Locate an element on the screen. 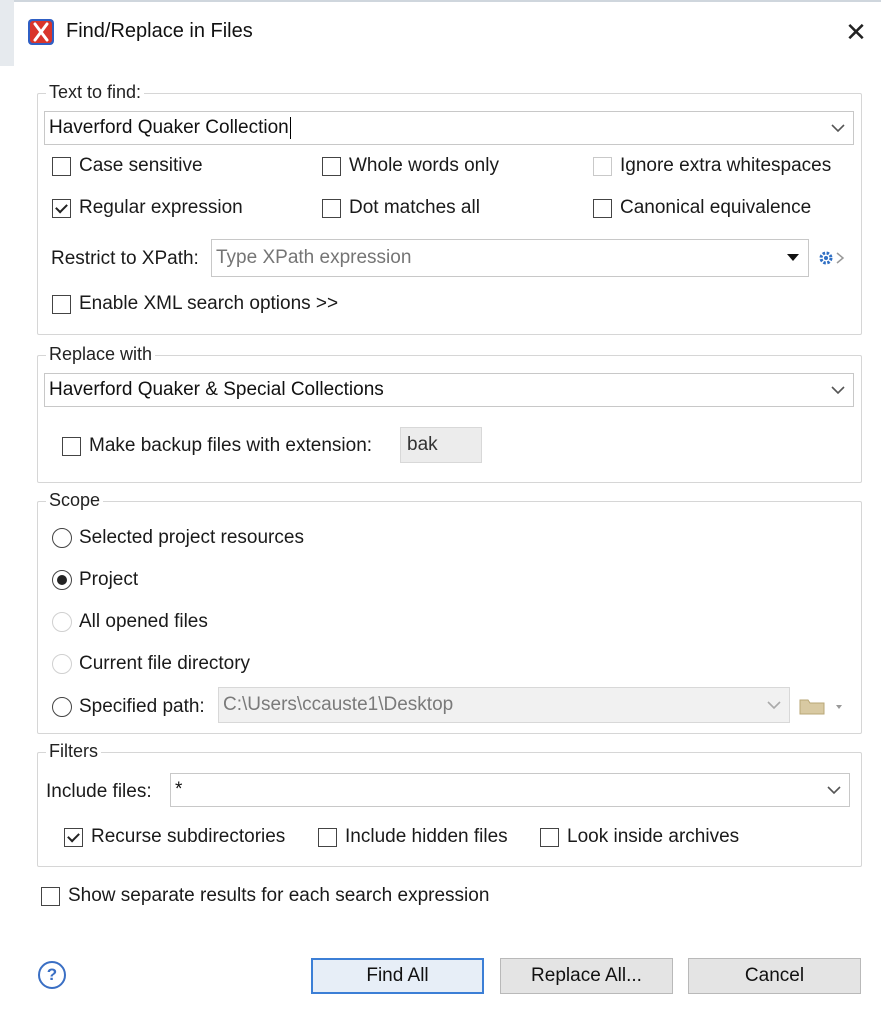 The width and height of the screenshot is (881, 1013). backup-label: Make backup files with extension: is located at coordinates (231, 445).